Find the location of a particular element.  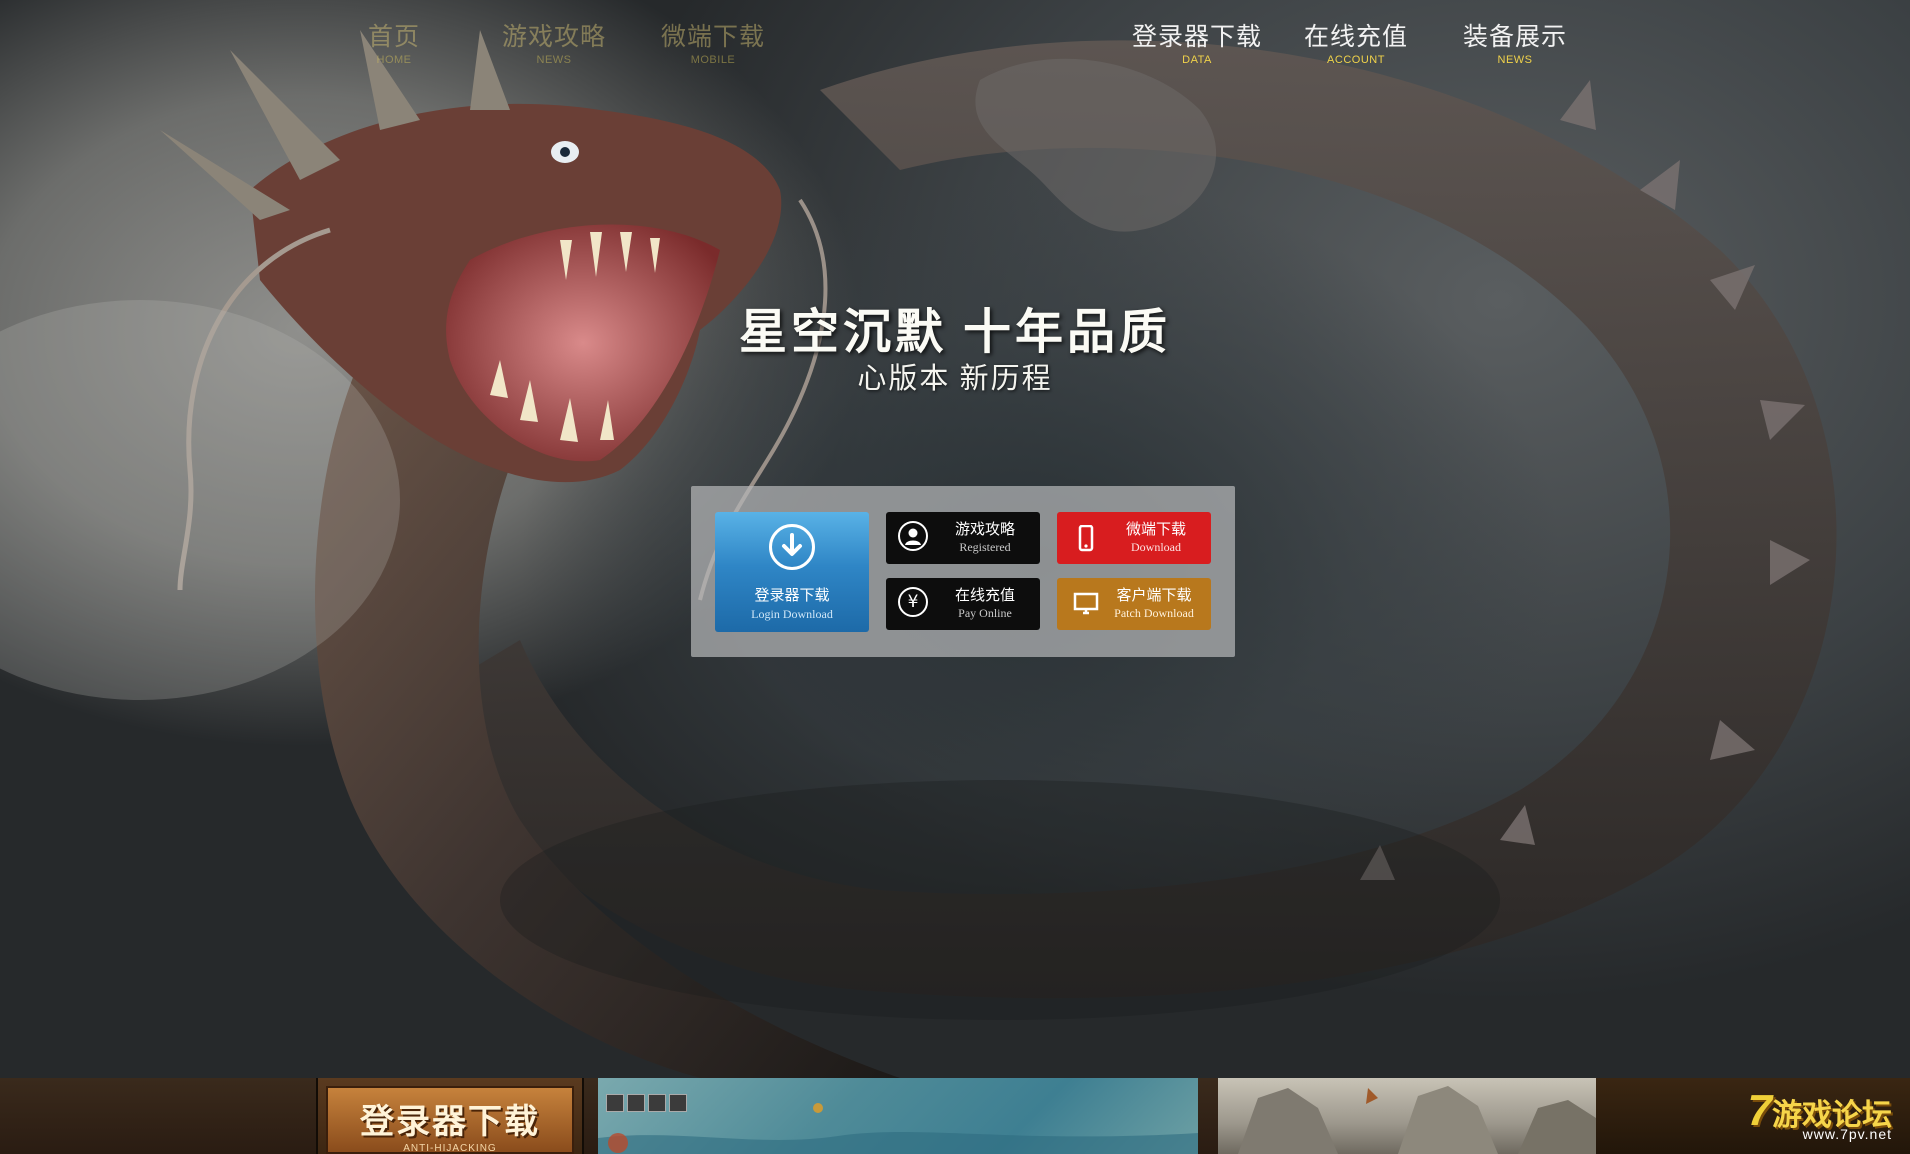

button-label: 登录器下载 is located at coordinates (792, 595).